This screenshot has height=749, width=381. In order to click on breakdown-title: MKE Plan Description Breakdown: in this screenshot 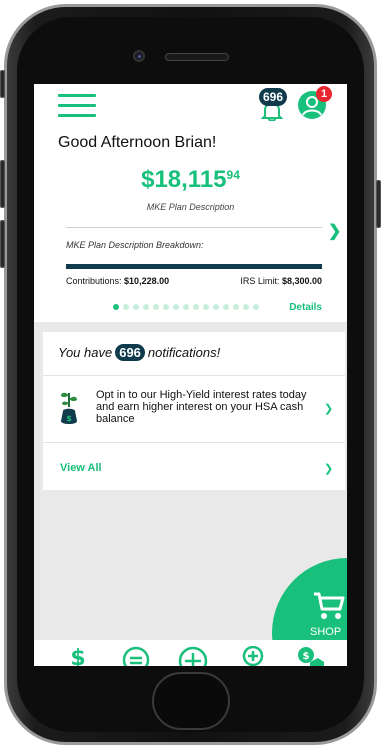, I will do `click(135, 245)`.